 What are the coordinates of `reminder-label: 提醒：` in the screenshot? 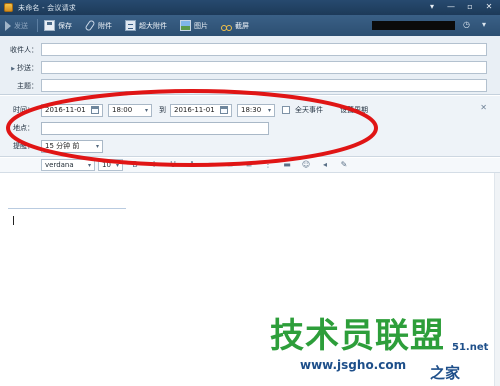 It's located at (23, 146).